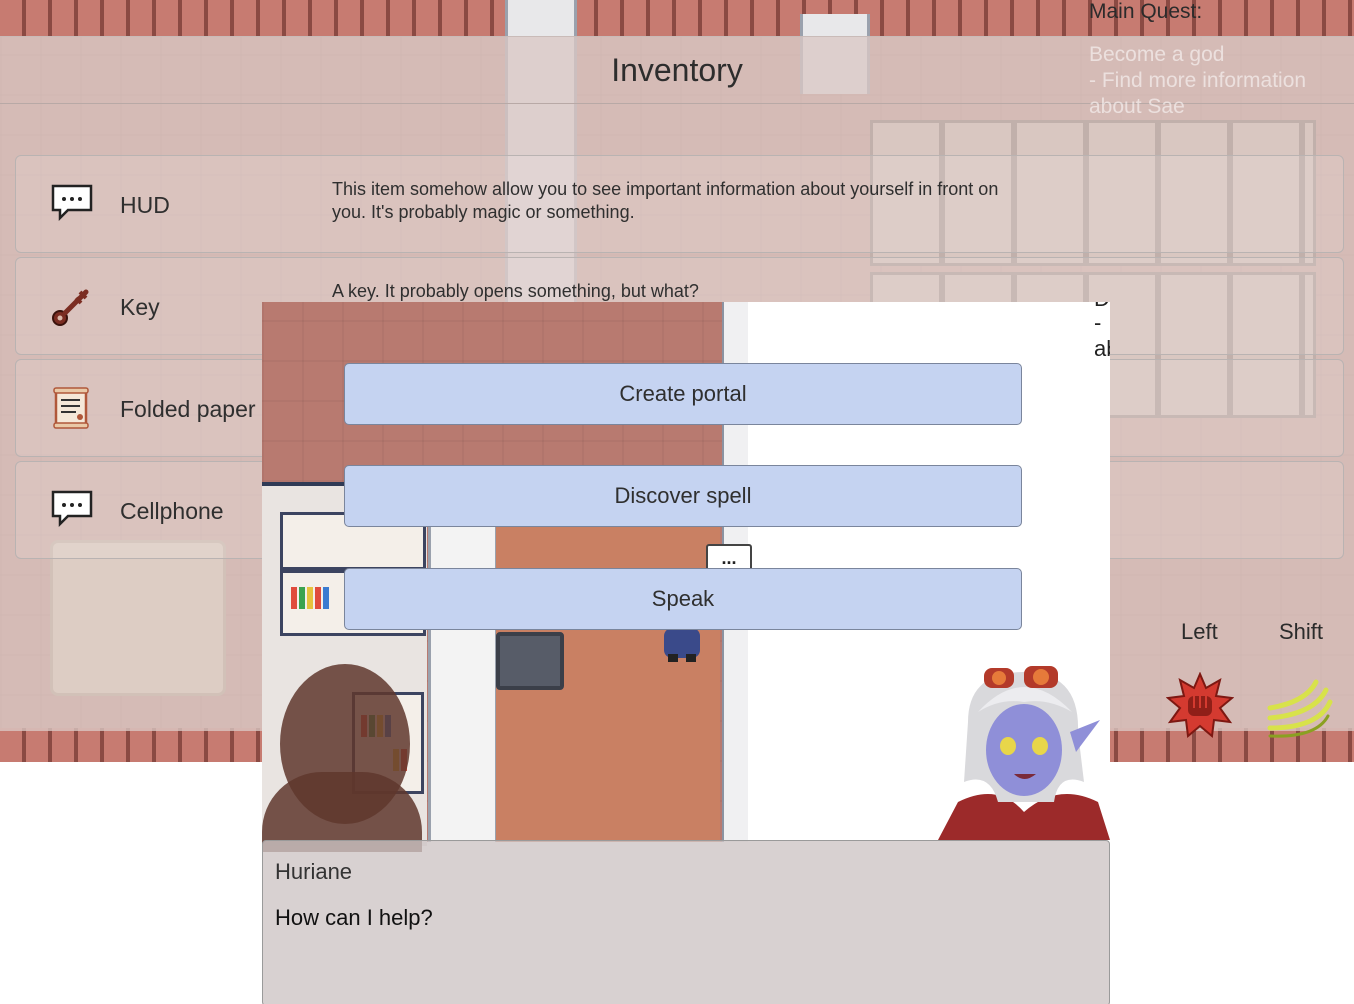 Image resolution: width=1354 pixels, height=1004 pixels. Describe the element at coordinates (1300, 706) in the screenshot. I see `dash-swoosh-icon` at that location.